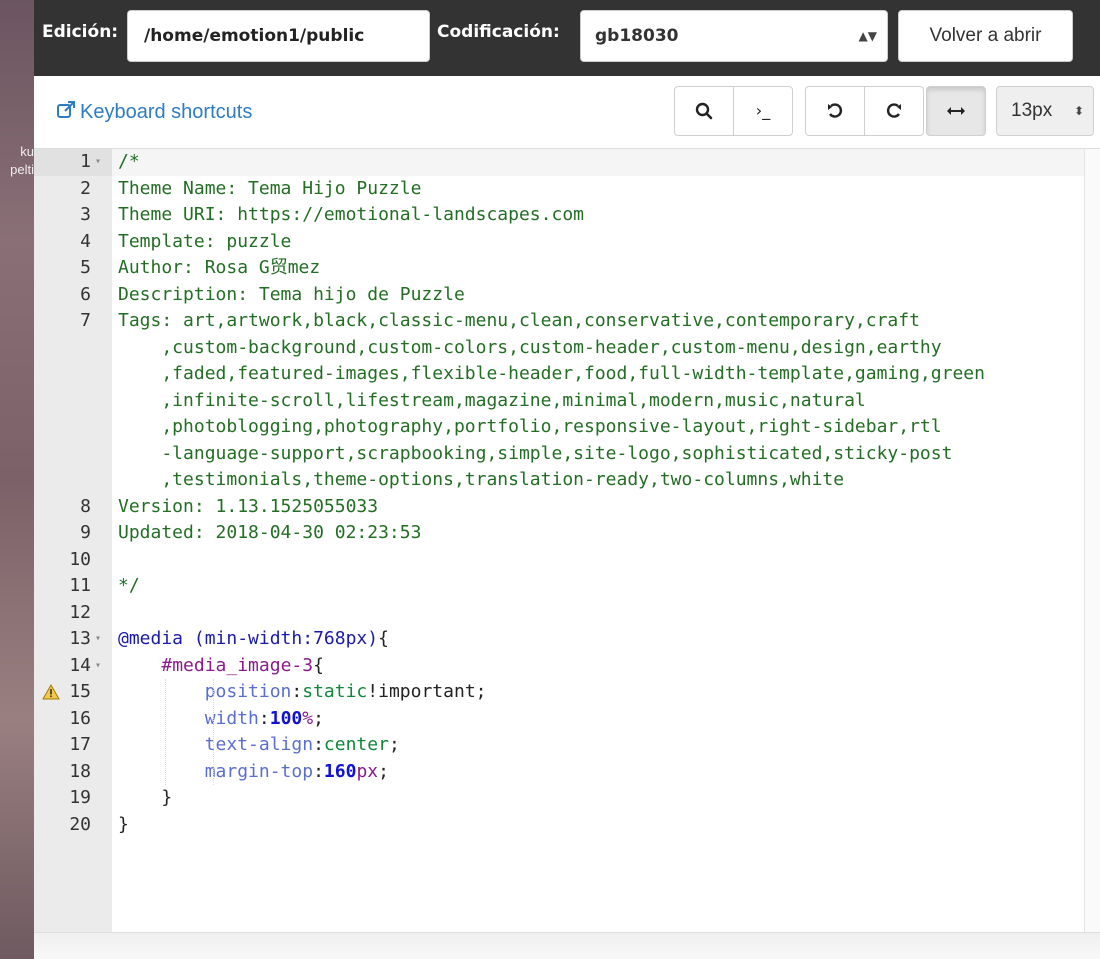 The height and width of the screenshot is (959, 1100). Describe the element at coordinates (559, 586) in the screenshot. I see `code-line: 11 */` at that location.